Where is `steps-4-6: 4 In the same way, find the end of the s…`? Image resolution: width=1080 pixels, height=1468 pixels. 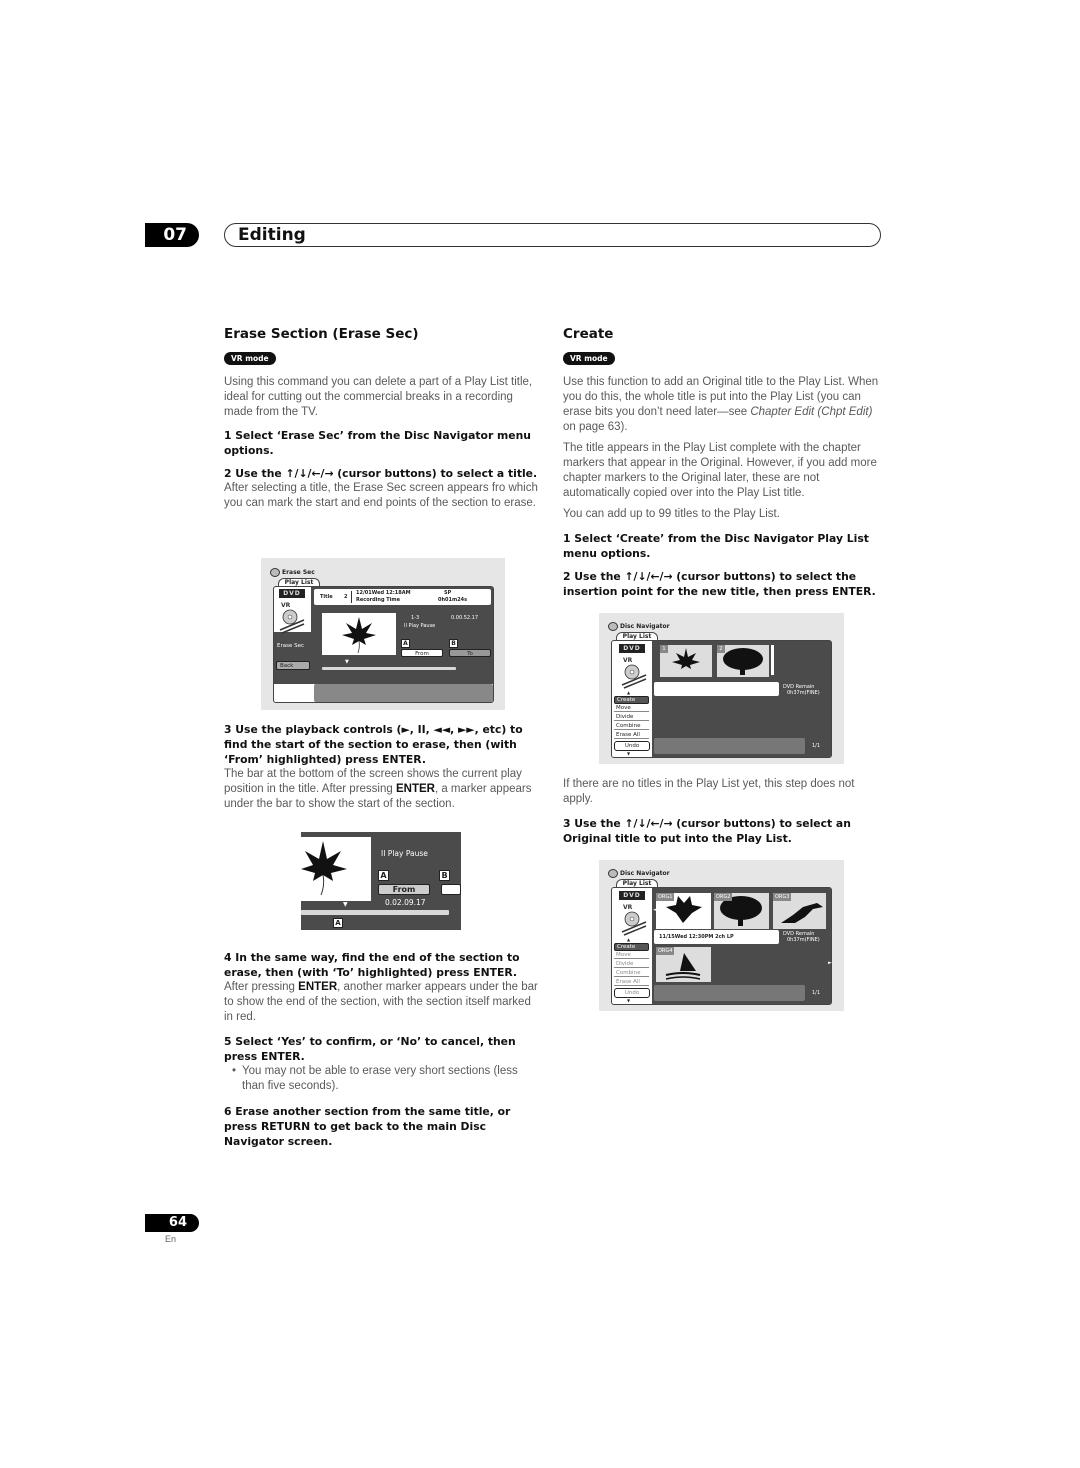 steps-4-6: 4 In the same way, find the end of the s… is located at coordinates (382, 1053).